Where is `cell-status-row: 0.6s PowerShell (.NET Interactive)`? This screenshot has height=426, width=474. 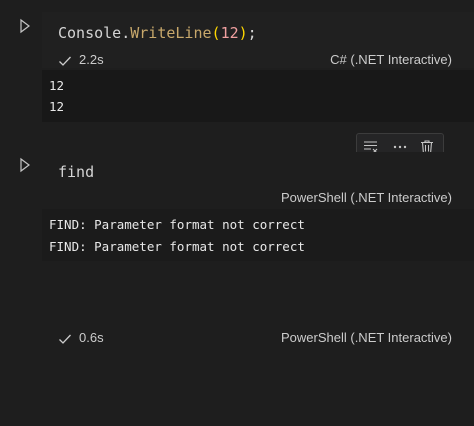 cell-status-row: 0.6s PowerShell (.NET Interactive) is located at coordinates (255, 339).